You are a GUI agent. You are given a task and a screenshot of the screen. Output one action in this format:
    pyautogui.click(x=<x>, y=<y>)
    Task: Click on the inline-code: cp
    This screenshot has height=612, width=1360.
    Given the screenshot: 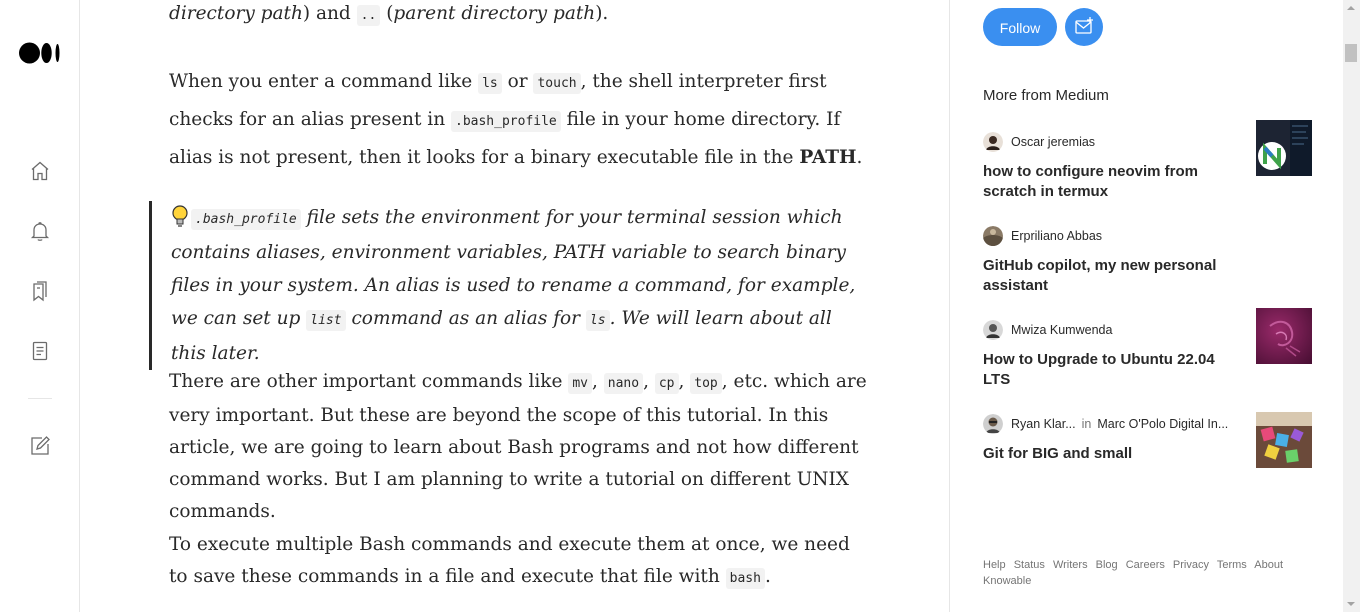 What is the action you would take?
    pyautogui.click(x=666, y=383)
    